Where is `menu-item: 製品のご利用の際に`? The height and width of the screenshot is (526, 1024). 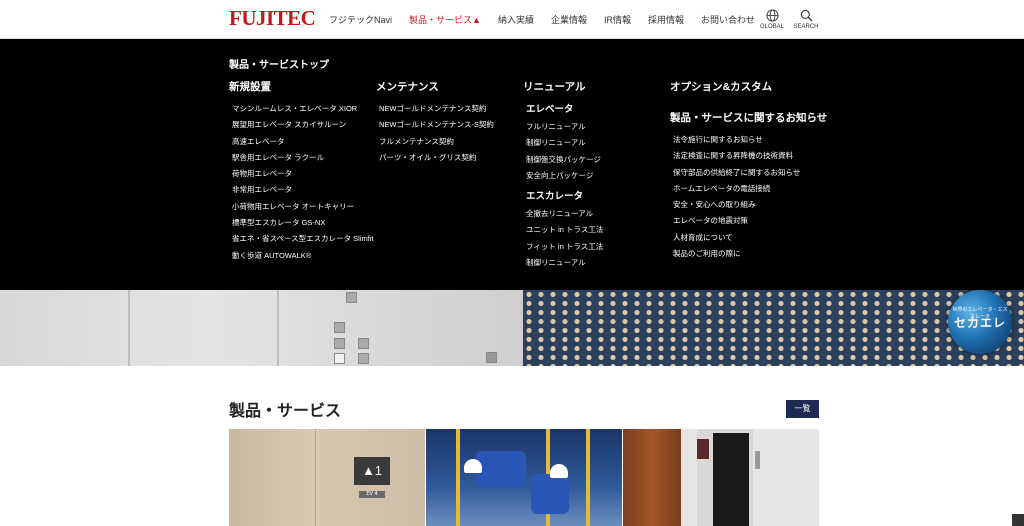
menu-item: 製品のご利用の際に is located at coordinates (750, 254).